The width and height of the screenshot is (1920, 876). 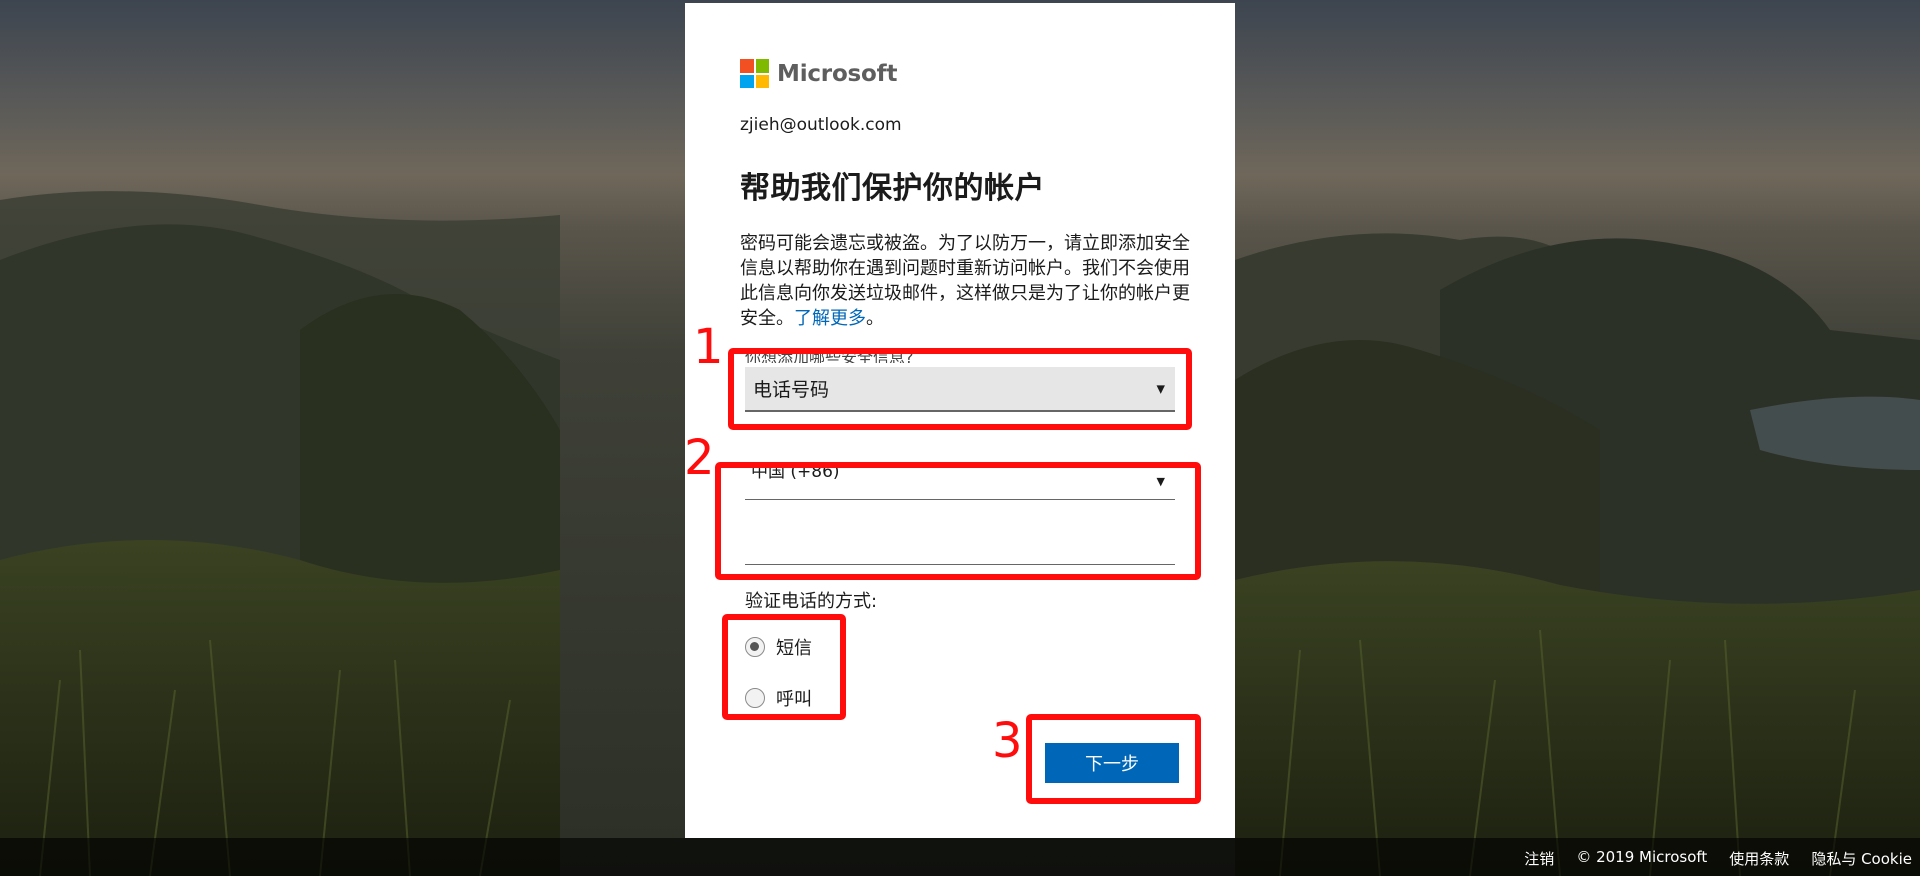 What do you see at coordinates (1007, 741) in the screenshot?
I see `annotation-number-3: 3` at bounding box center [1007, 741].